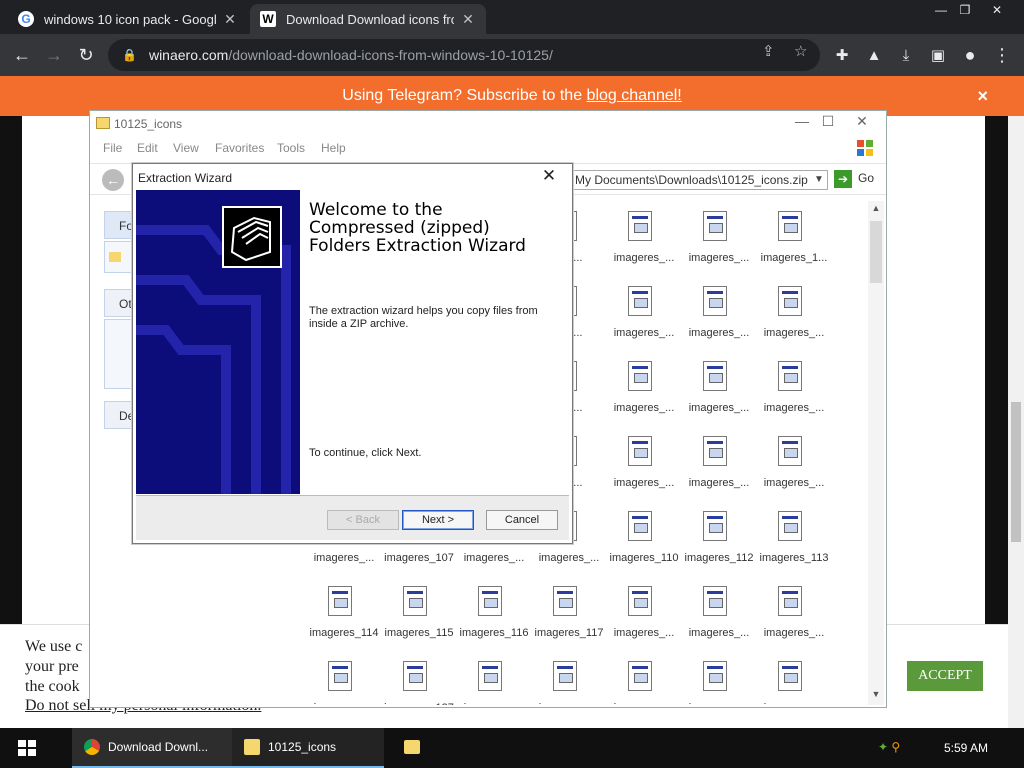  Describe the element at coordinates (895, 747) in the screenshot. I see `search-icon: ⚲` at that location.